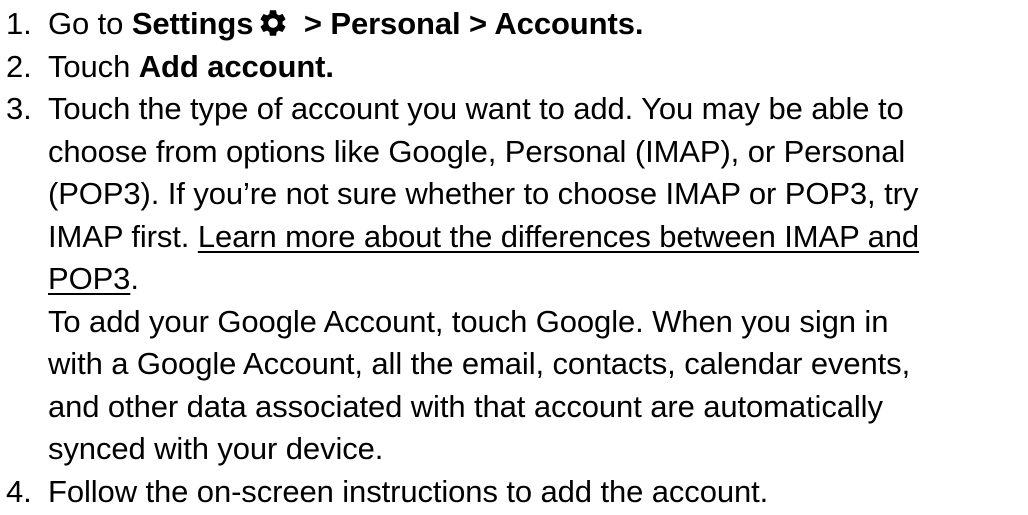 The height and width of the screenshot is (515, 1028). What do you see at coordinates (469, 23) in the screenshot?
I see `settings-path: > Personal > Accounts.` at bounding box center [469, 23].